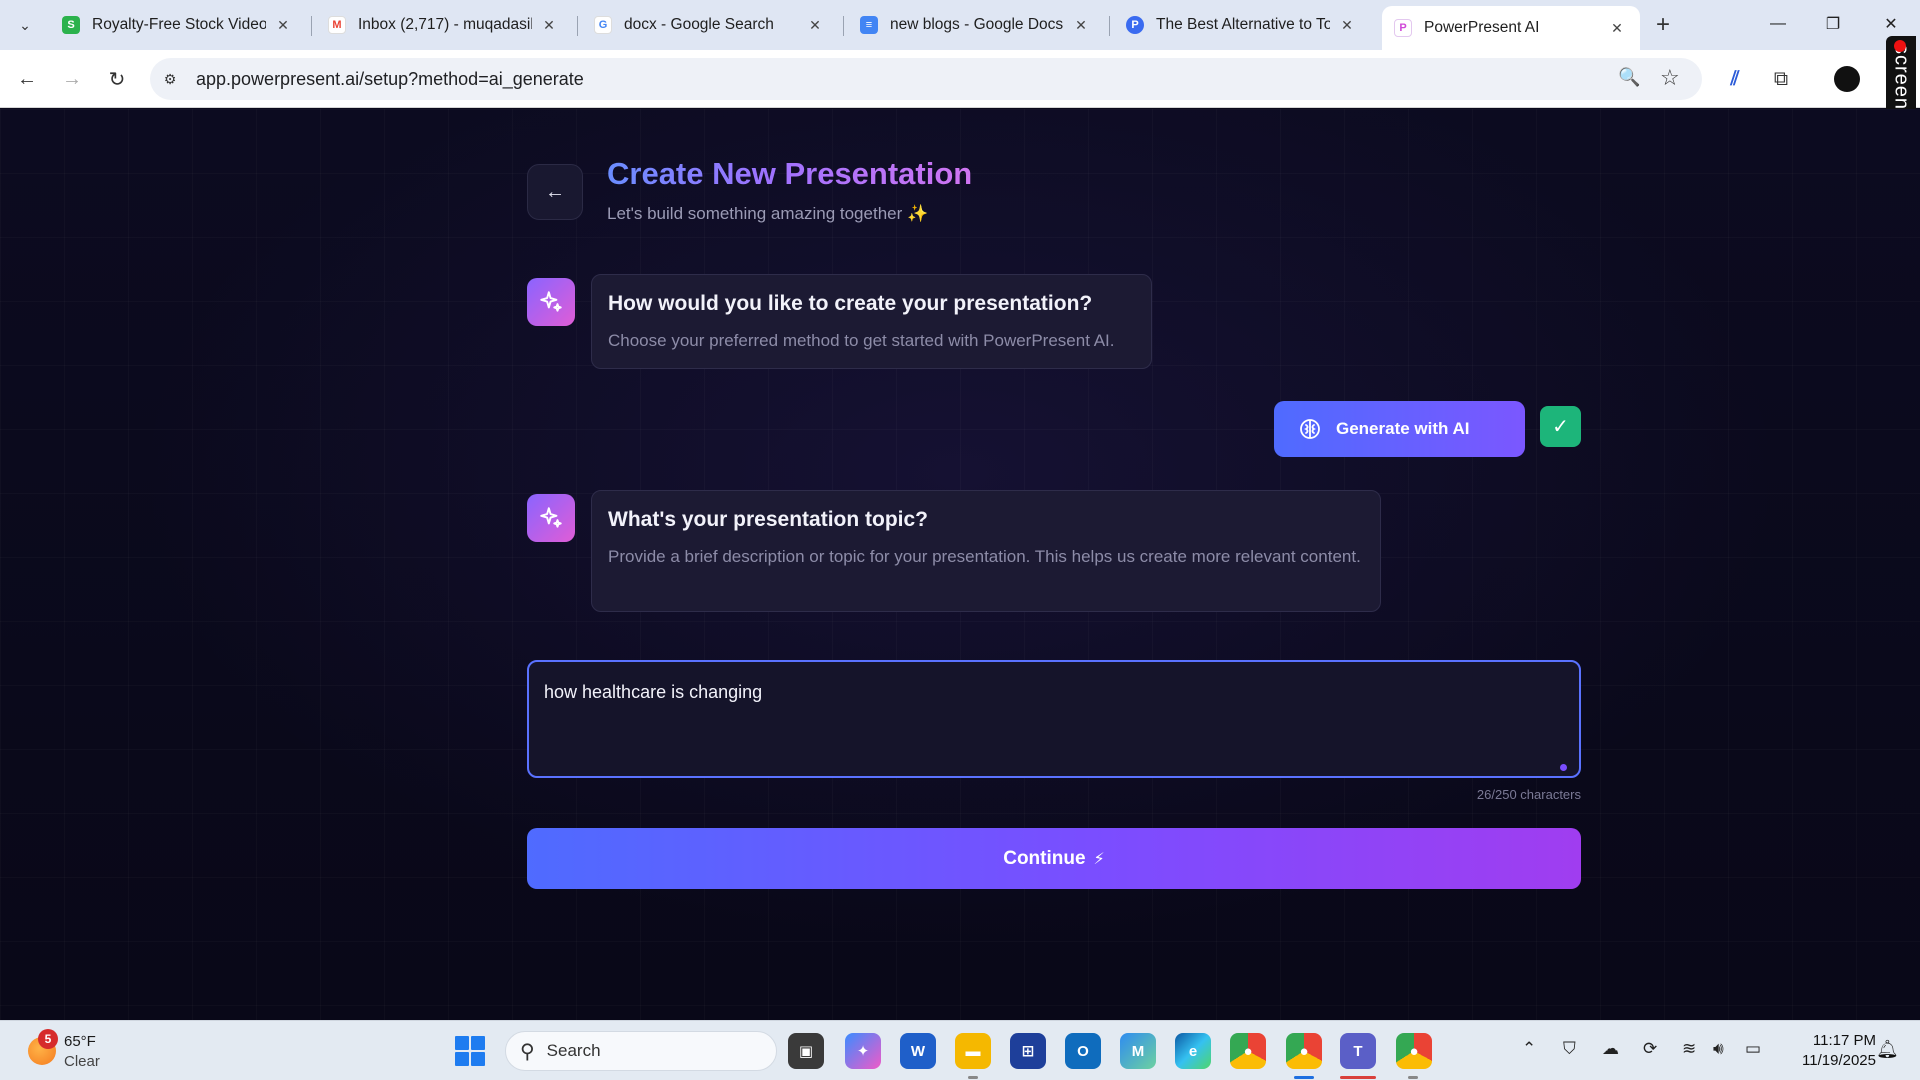  I want to click on tab-title: new blogs - Google Docs, so click(977, 24).